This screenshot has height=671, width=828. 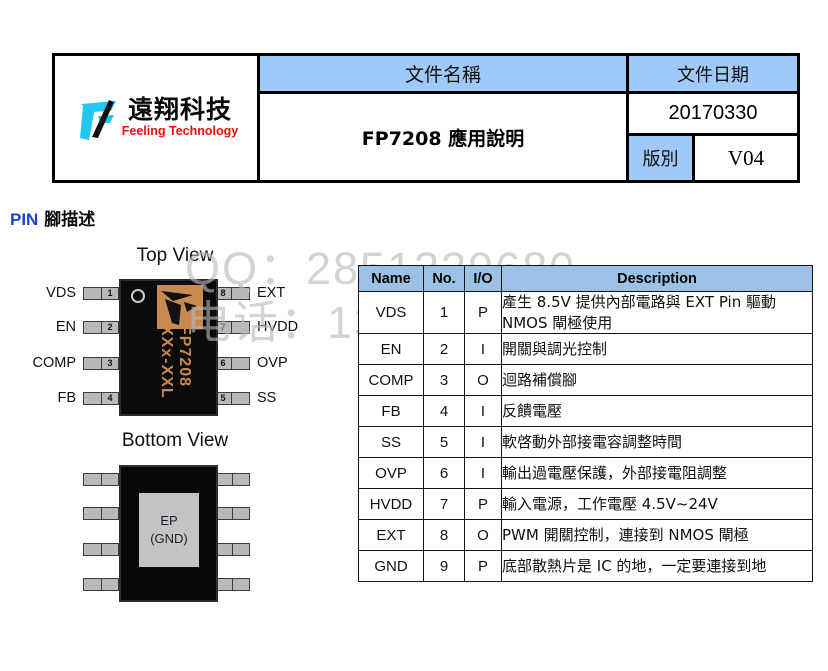 I want to click on cell-description: 迴路補償腳, so click(x=657, y=380).